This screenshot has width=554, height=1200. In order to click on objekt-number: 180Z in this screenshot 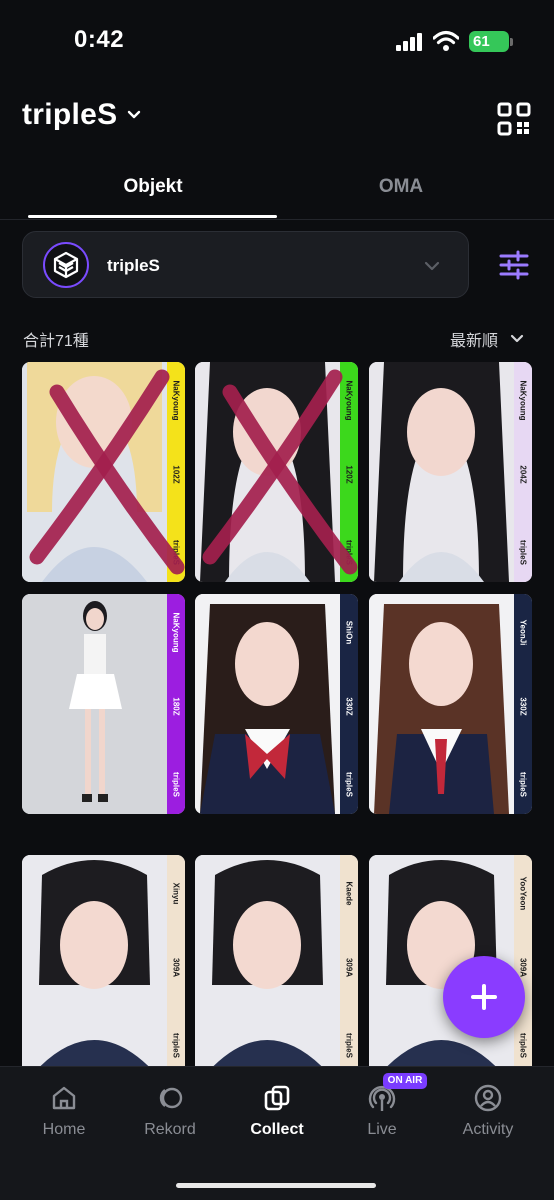, I will do `click(176, 706)`.